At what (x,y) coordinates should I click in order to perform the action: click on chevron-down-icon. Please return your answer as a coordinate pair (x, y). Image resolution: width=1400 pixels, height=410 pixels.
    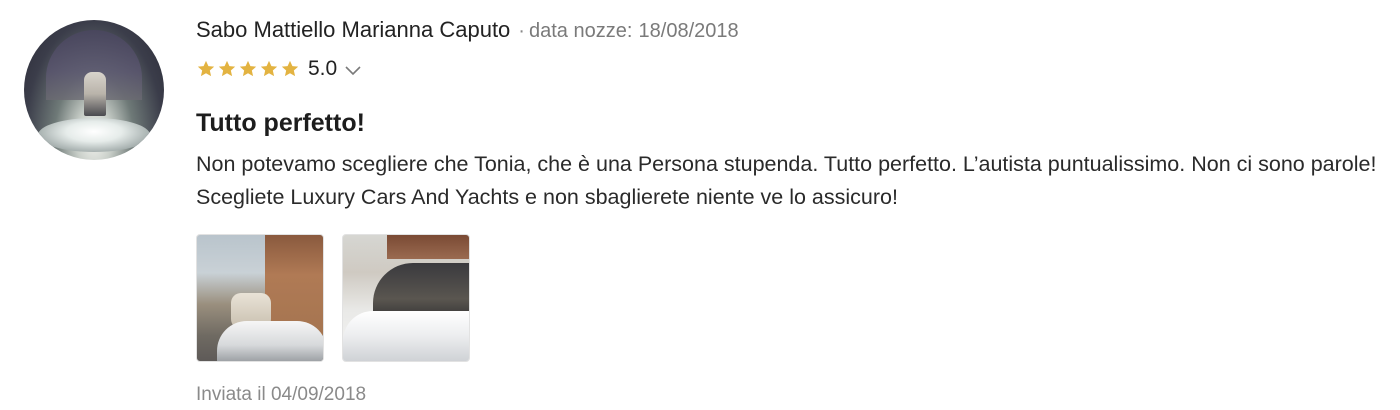
    Looking at the image, I should click on (353, 71).